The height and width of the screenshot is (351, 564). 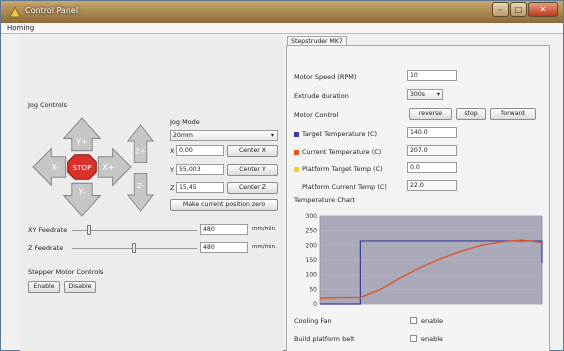 What do you see at coordinates (313, 289) in the screenshot?
I see `chart-y-tick-label: 50` at bounding box center [313, 289].